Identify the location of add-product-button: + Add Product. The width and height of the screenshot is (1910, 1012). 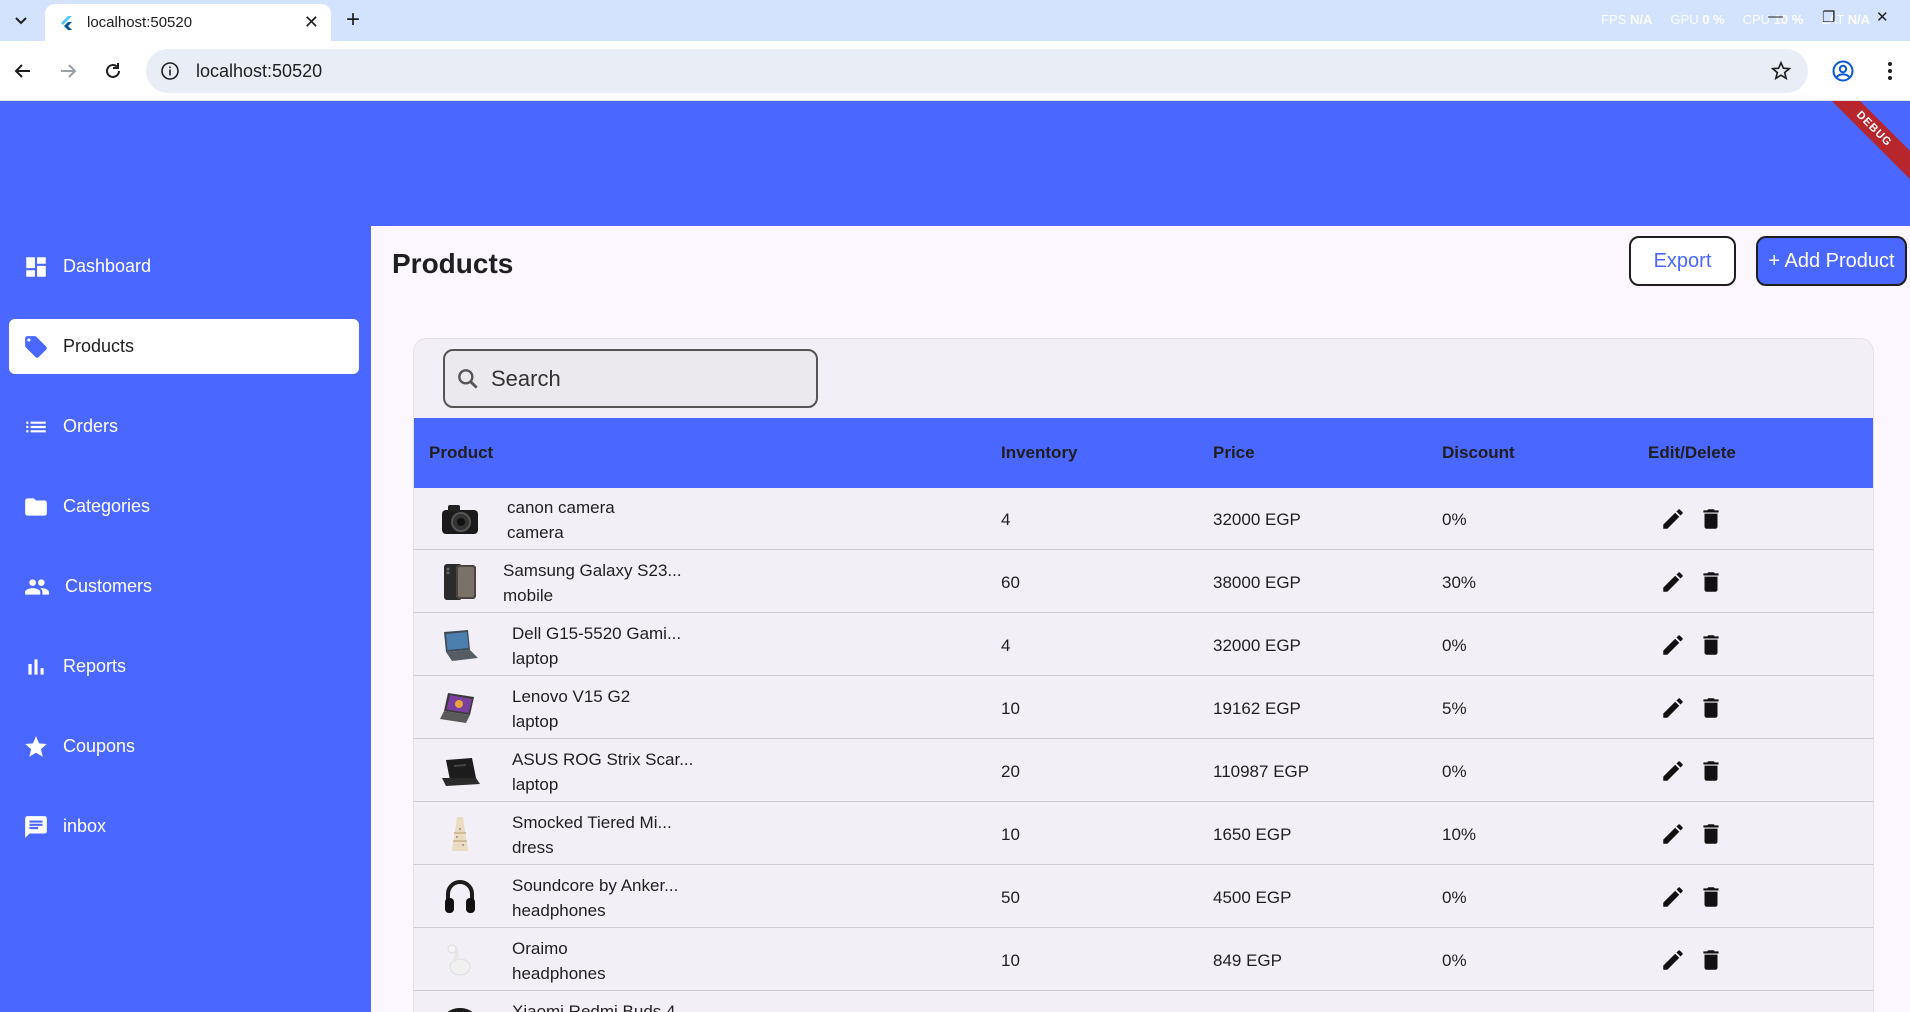
(1831, 261).